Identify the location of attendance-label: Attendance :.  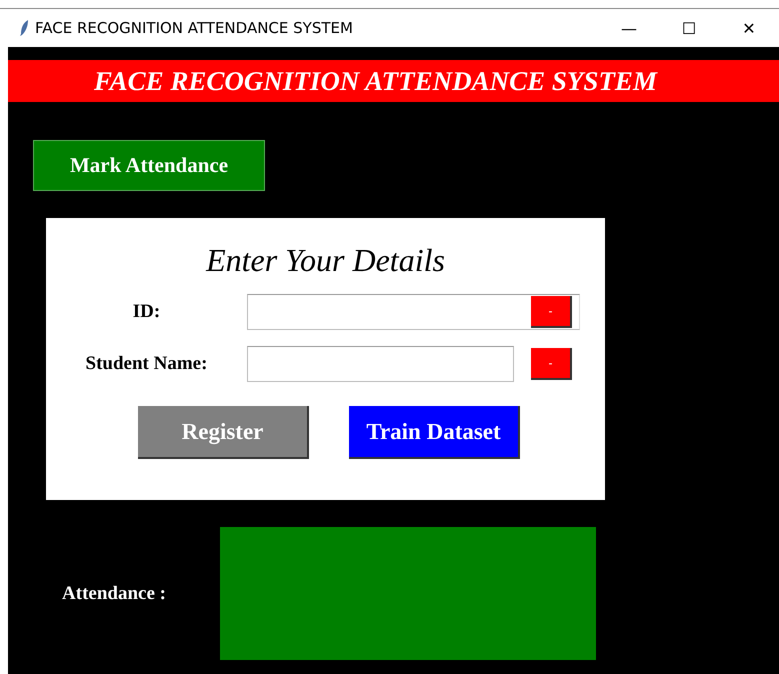
(114, 593).